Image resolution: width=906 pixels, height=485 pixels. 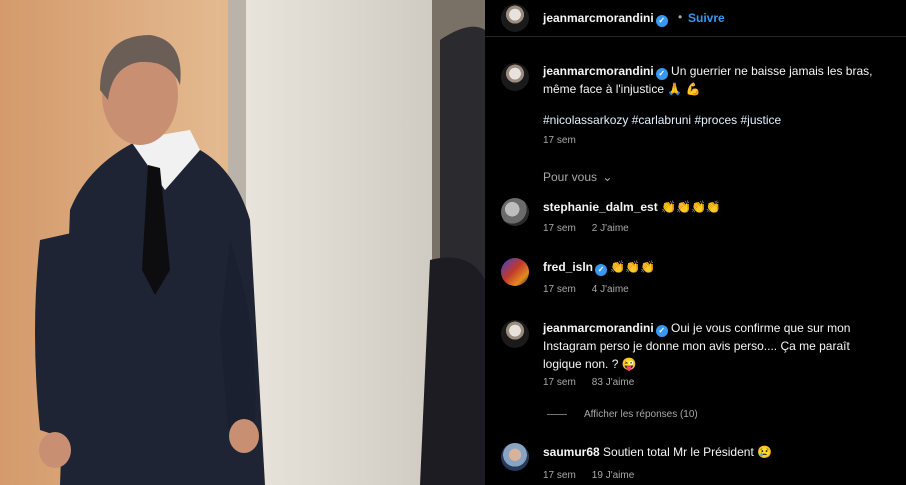 What do you see at coordinates (557, 414) in the screenshot?
I see `replies-divider` at bounding box center [557, 414].